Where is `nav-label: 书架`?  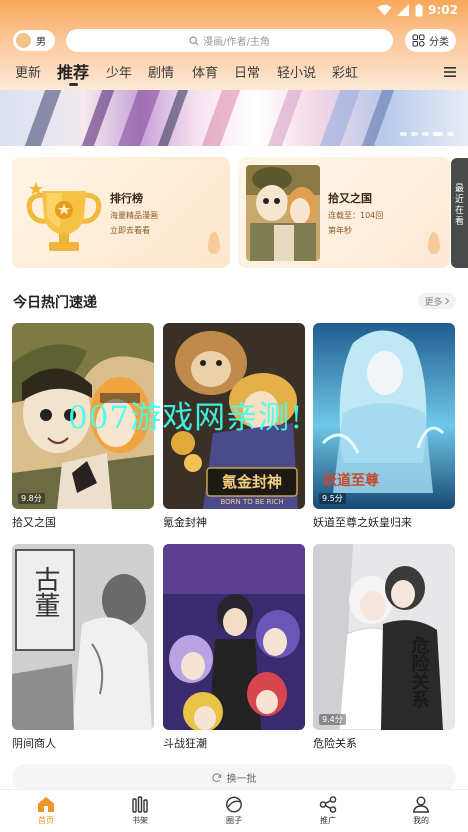
nav-label: 书架 is located at coordinates (140, 820).